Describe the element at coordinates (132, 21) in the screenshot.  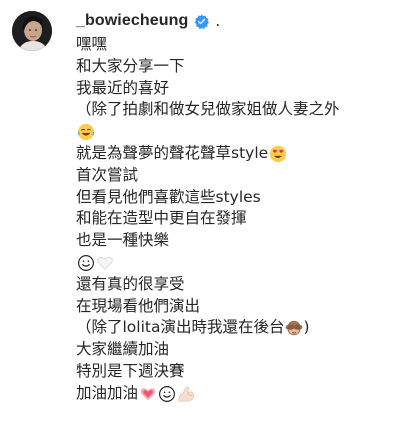
I see `username-link: _bowiecheung` at that location.